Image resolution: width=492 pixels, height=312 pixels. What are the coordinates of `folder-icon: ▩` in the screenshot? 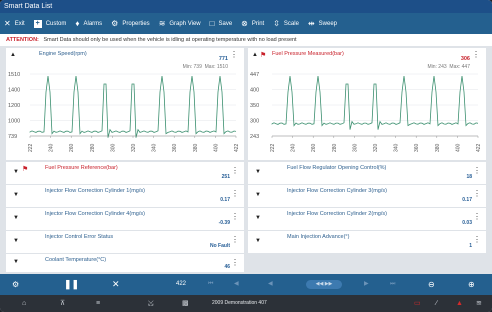 It's located at (185, 303).